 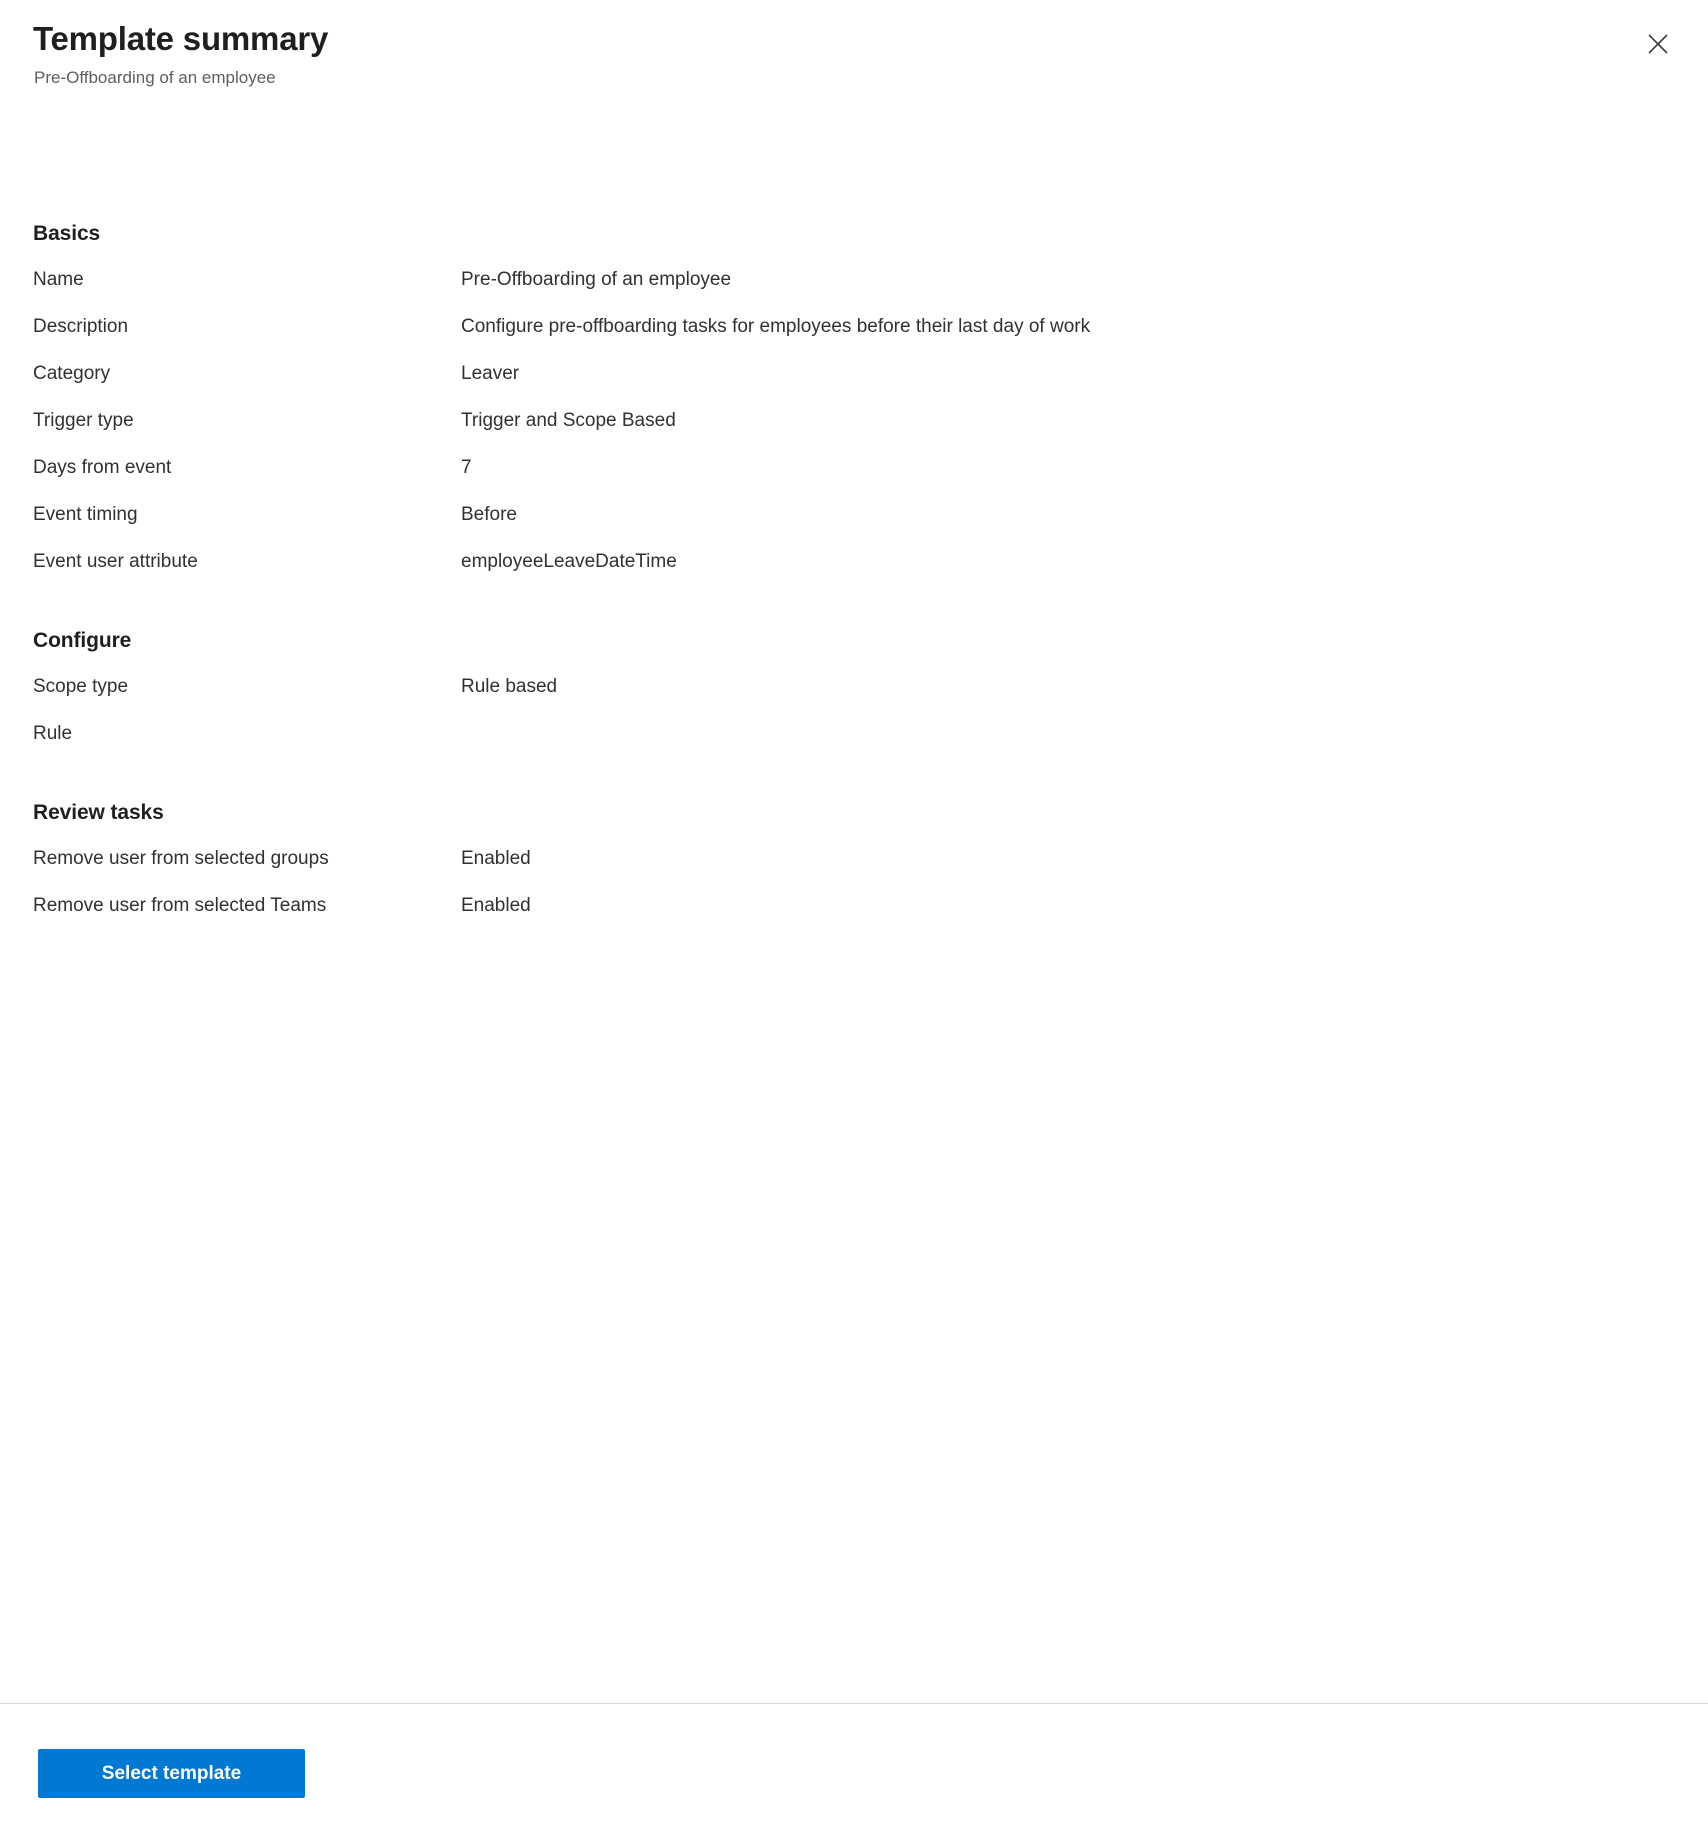 I want to click on row-scope-type: Scope type Rule based, so click(x=854, y=697).